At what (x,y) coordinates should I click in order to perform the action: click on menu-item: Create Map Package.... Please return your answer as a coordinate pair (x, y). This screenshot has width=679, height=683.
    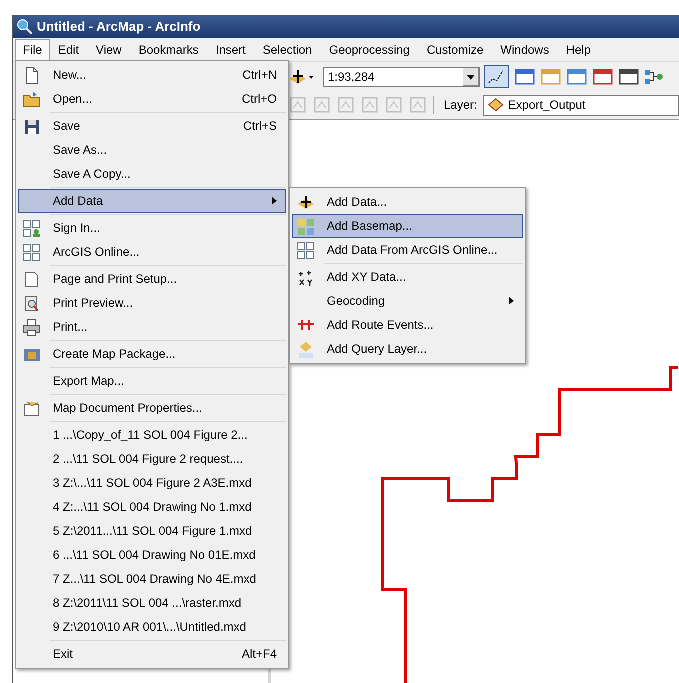
    Looking at the image, I should click on (152, 354).